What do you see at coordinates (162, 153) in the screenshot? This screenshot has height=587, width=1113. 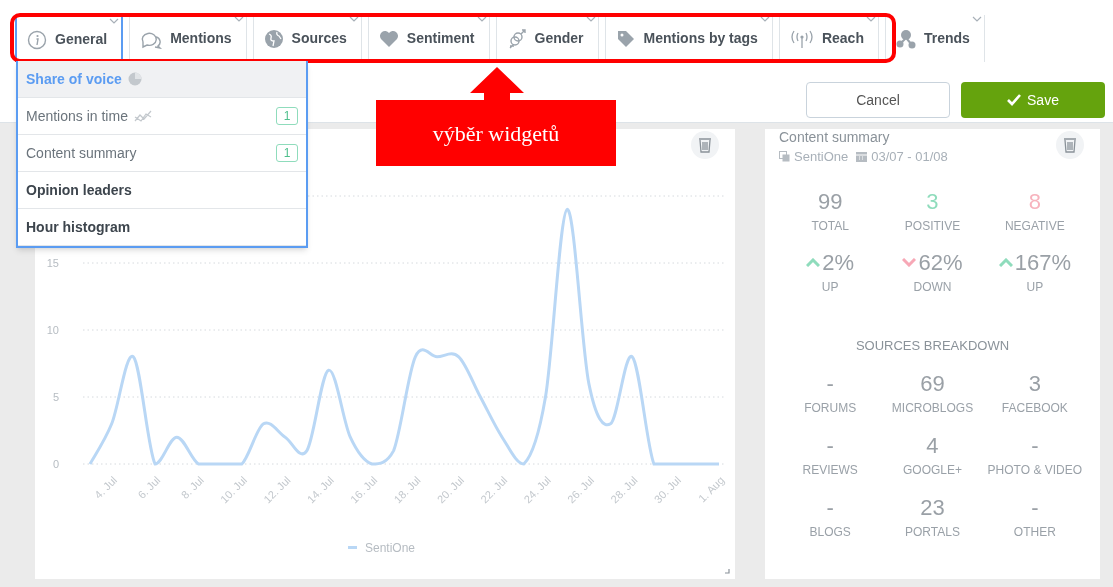 I see `dropdown-item: Content summary 1` at bounding box center [162, 153].